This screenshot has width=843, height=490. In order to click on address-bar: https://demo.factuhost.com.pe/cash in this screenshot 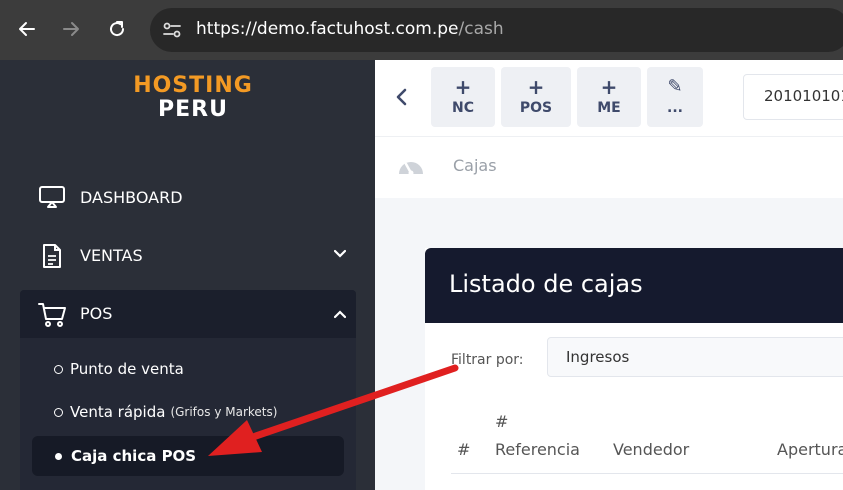, I will do `click(496, 30)`.